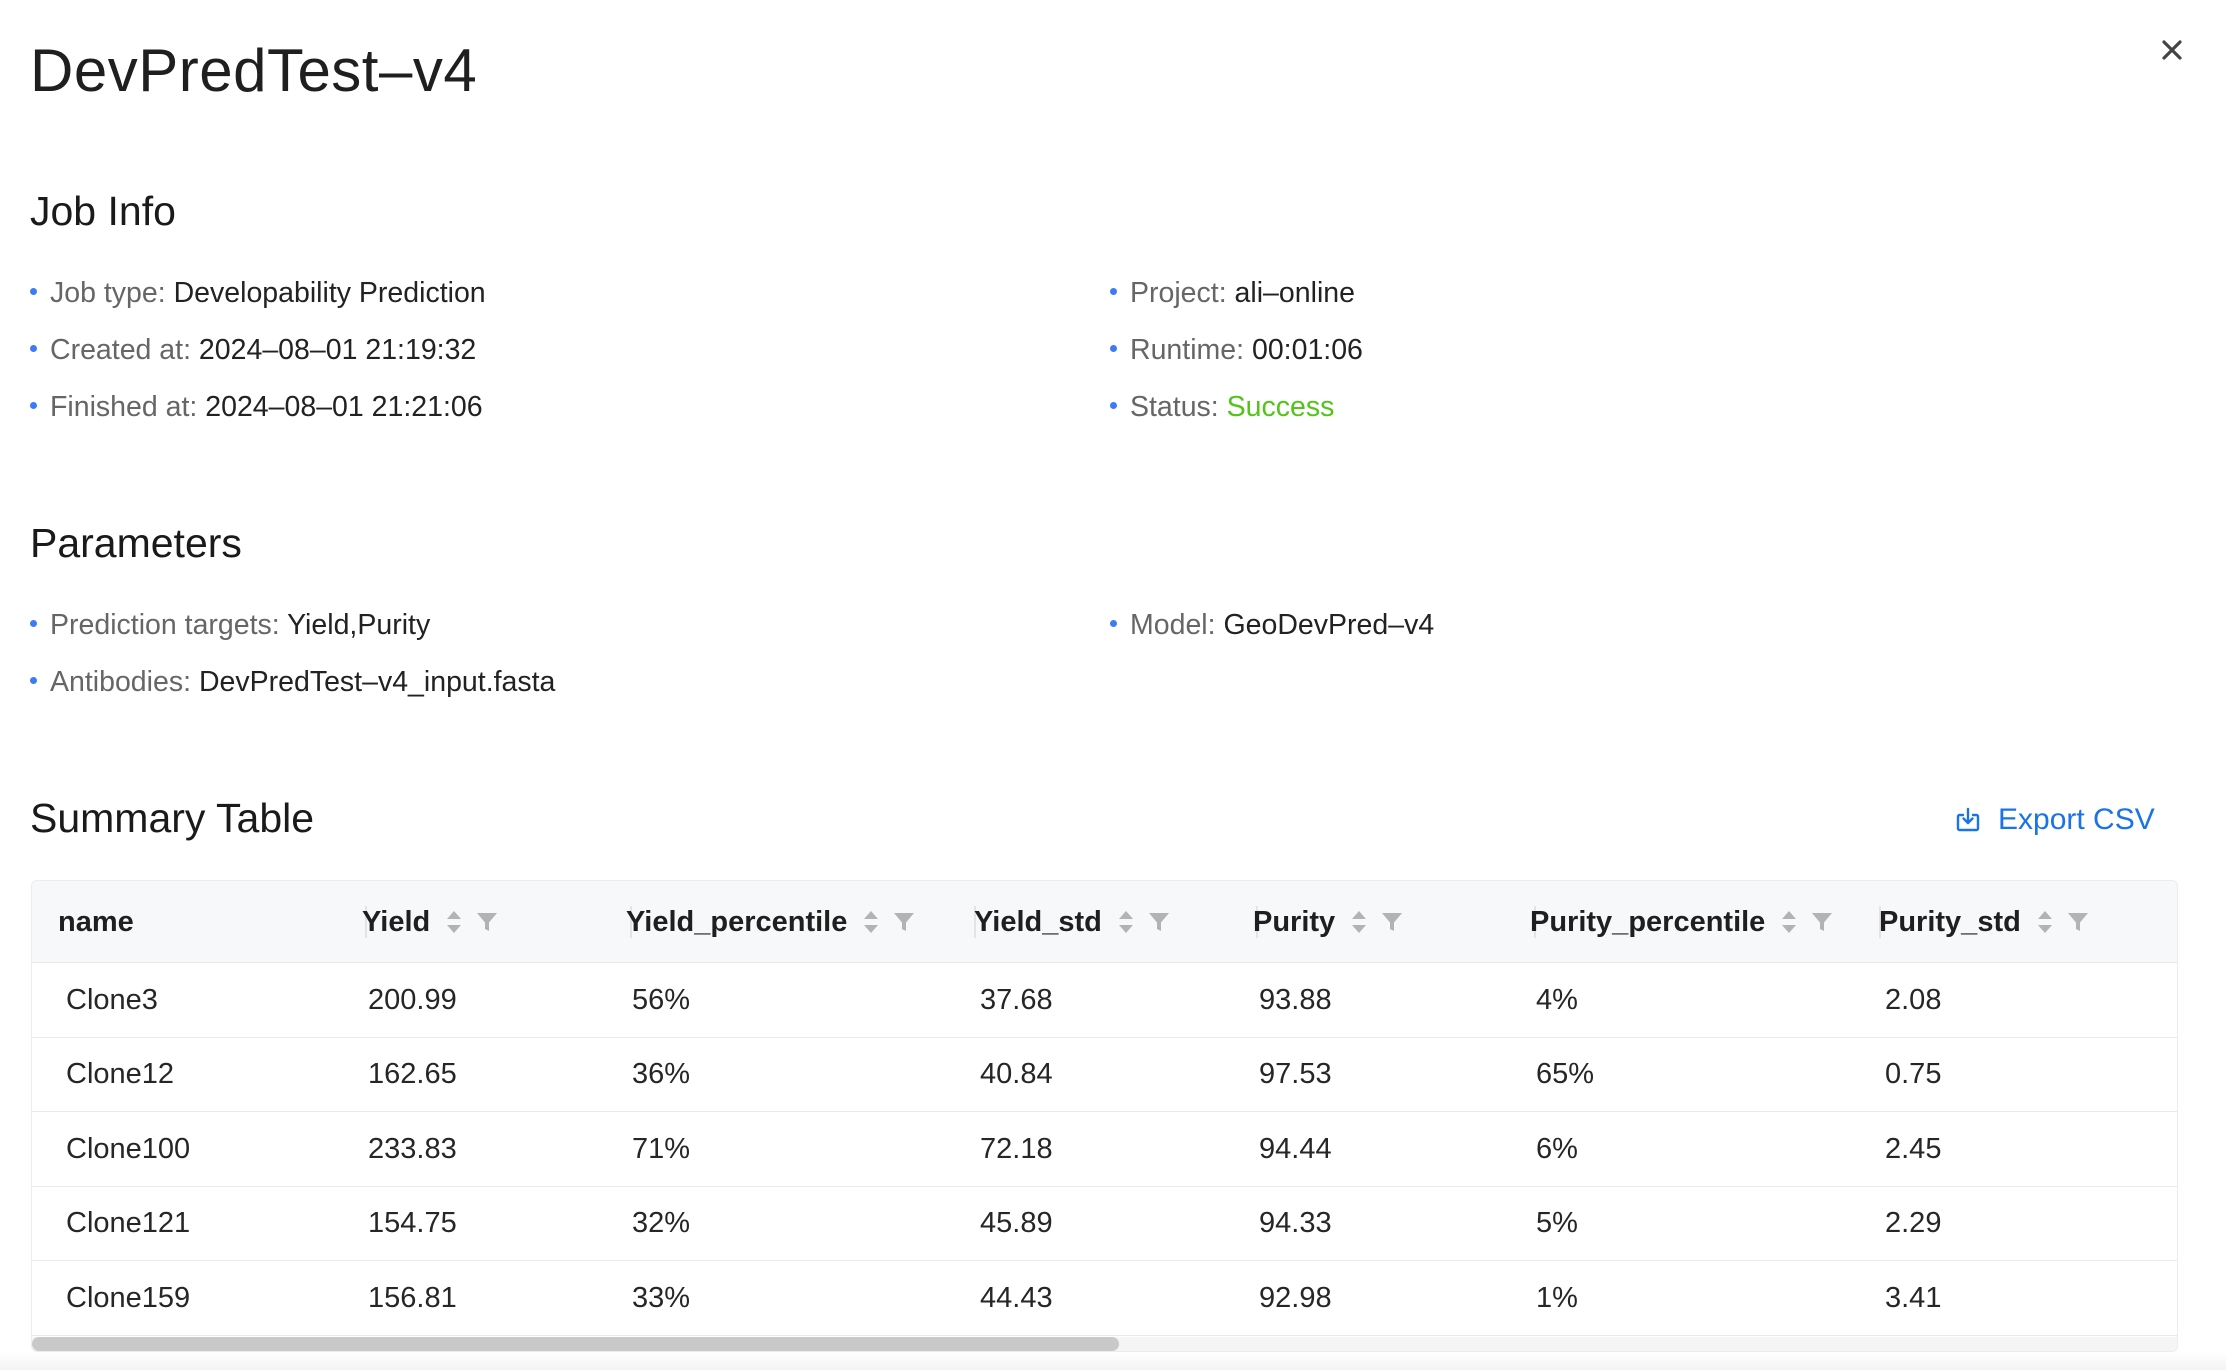 The width and height of the screenshot is (2226, 1370). I want to click on info-label: Finished at:, so click(128, 407).